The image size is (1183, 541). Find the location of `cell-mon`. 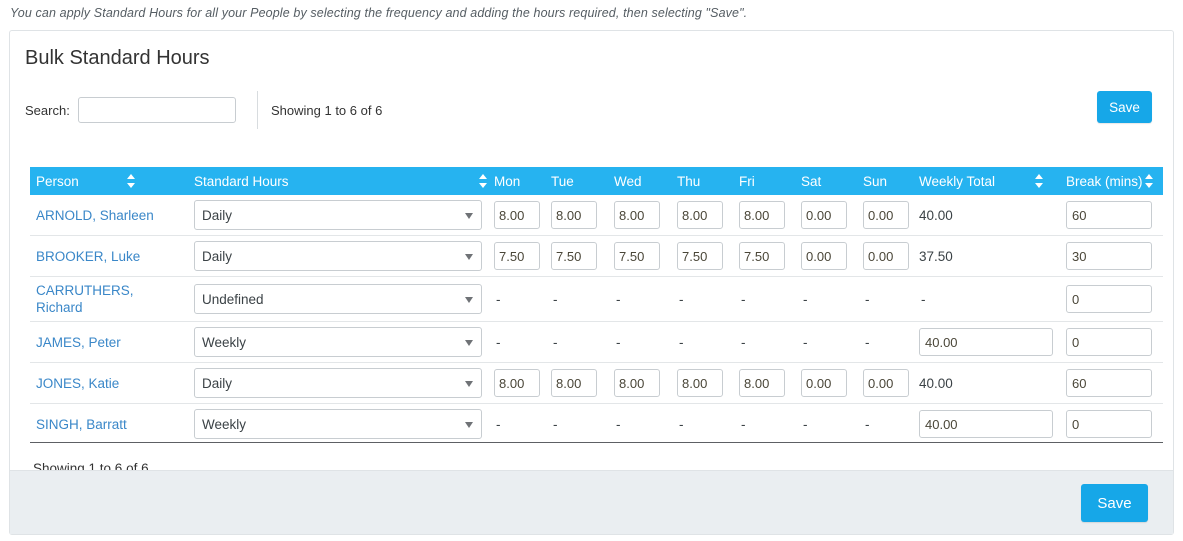

cell-mon is located at coordinates (516, 383).